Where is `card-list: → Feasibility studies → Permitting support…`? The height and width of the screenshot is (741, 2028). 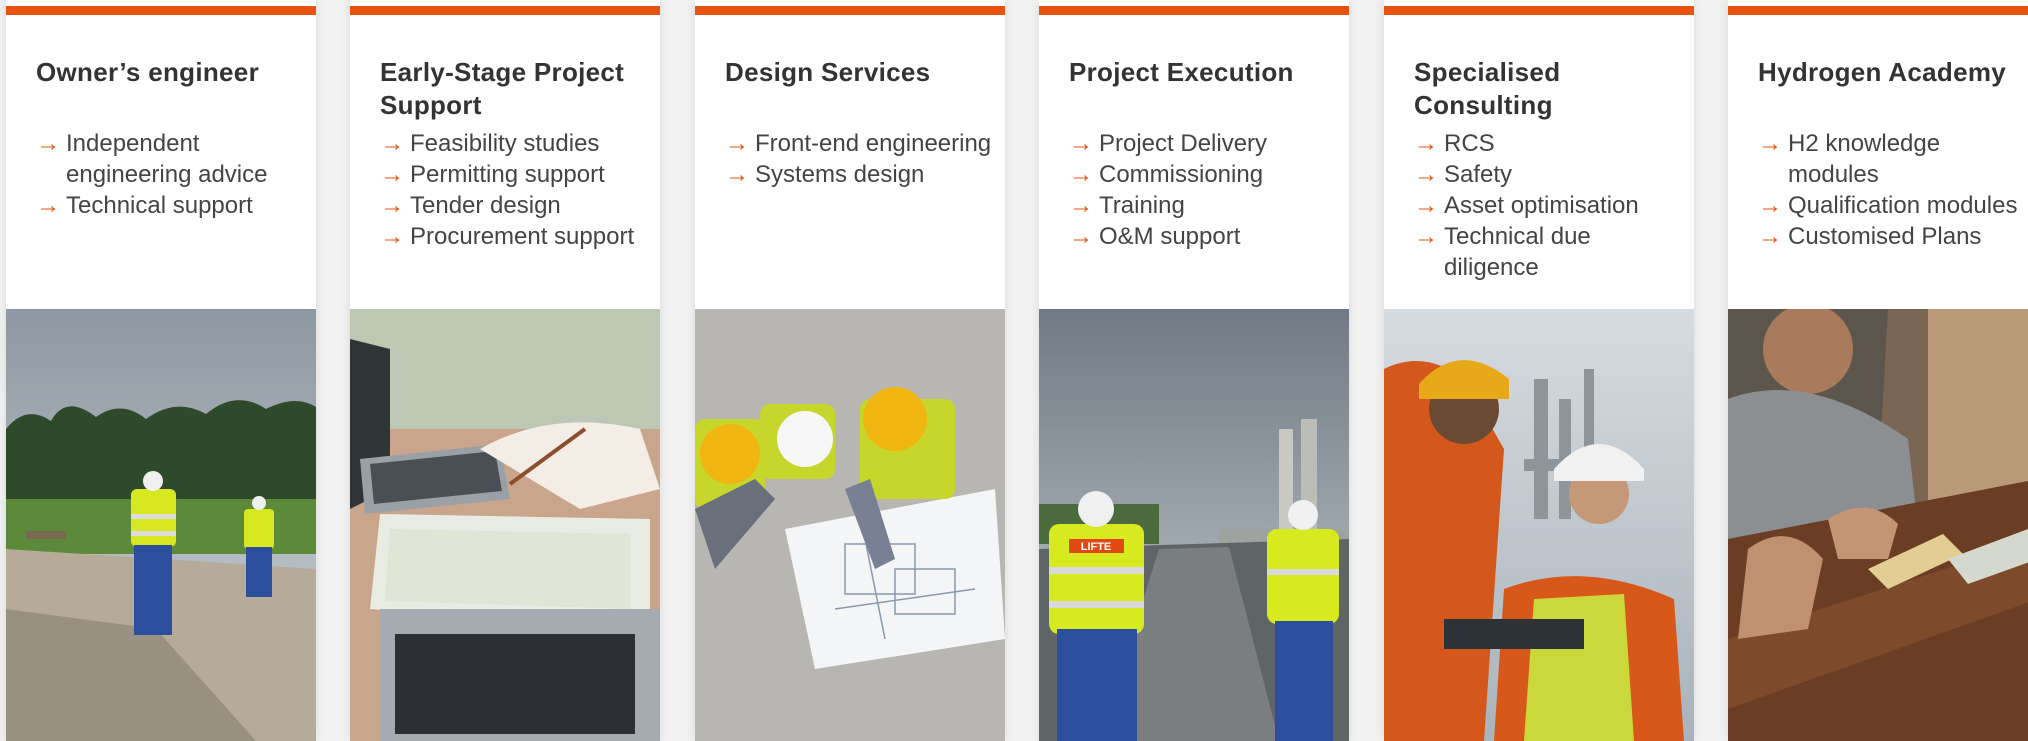
card-list: → Feasibility studies → Permitting support… is located at coordinates (517, 190).